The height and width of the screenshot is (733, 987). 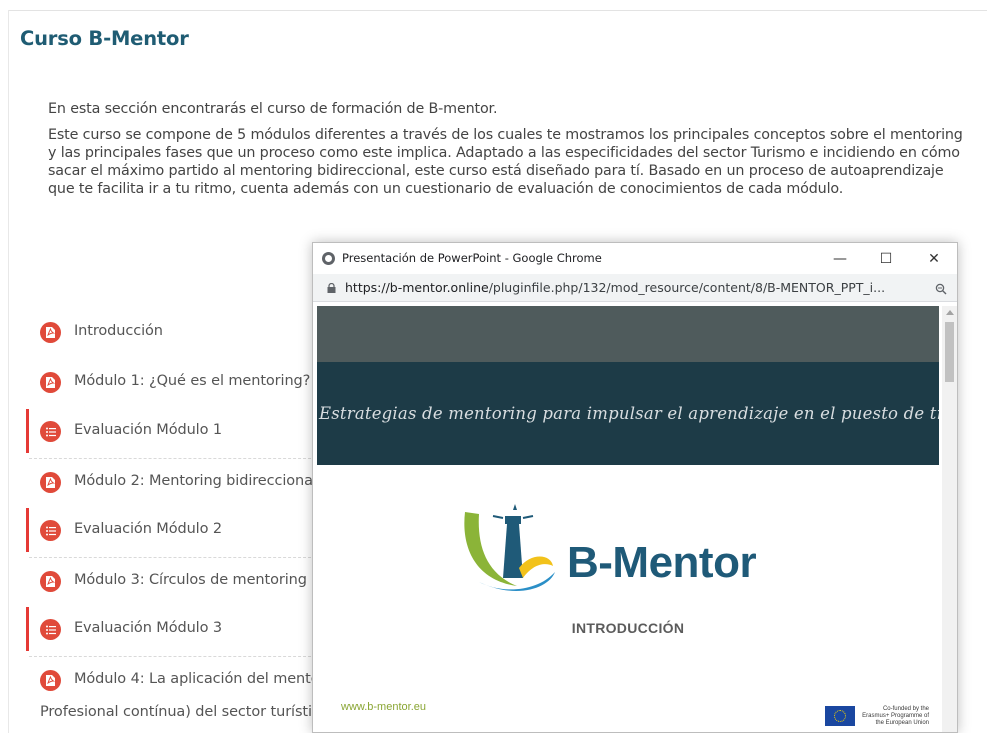 I want to click on minimize-button: —, so click(x=840, y=258).